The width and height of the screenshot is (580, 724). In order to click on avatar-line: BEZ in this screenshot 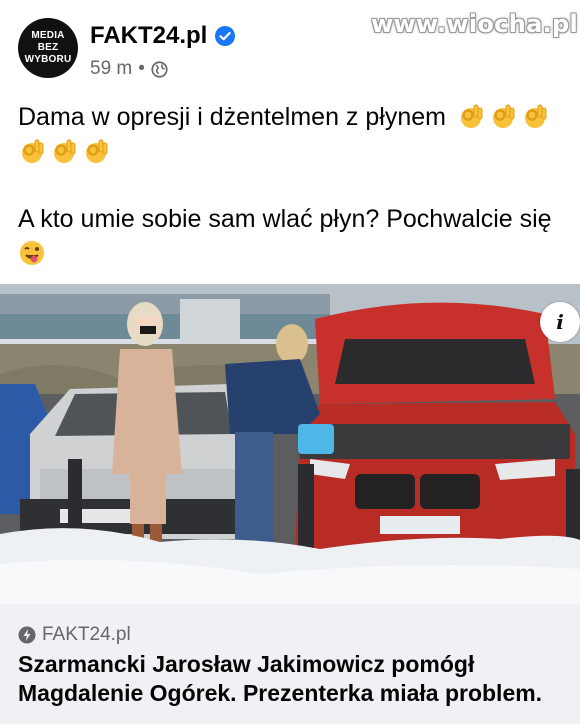, I will do `click(48, 47)`.